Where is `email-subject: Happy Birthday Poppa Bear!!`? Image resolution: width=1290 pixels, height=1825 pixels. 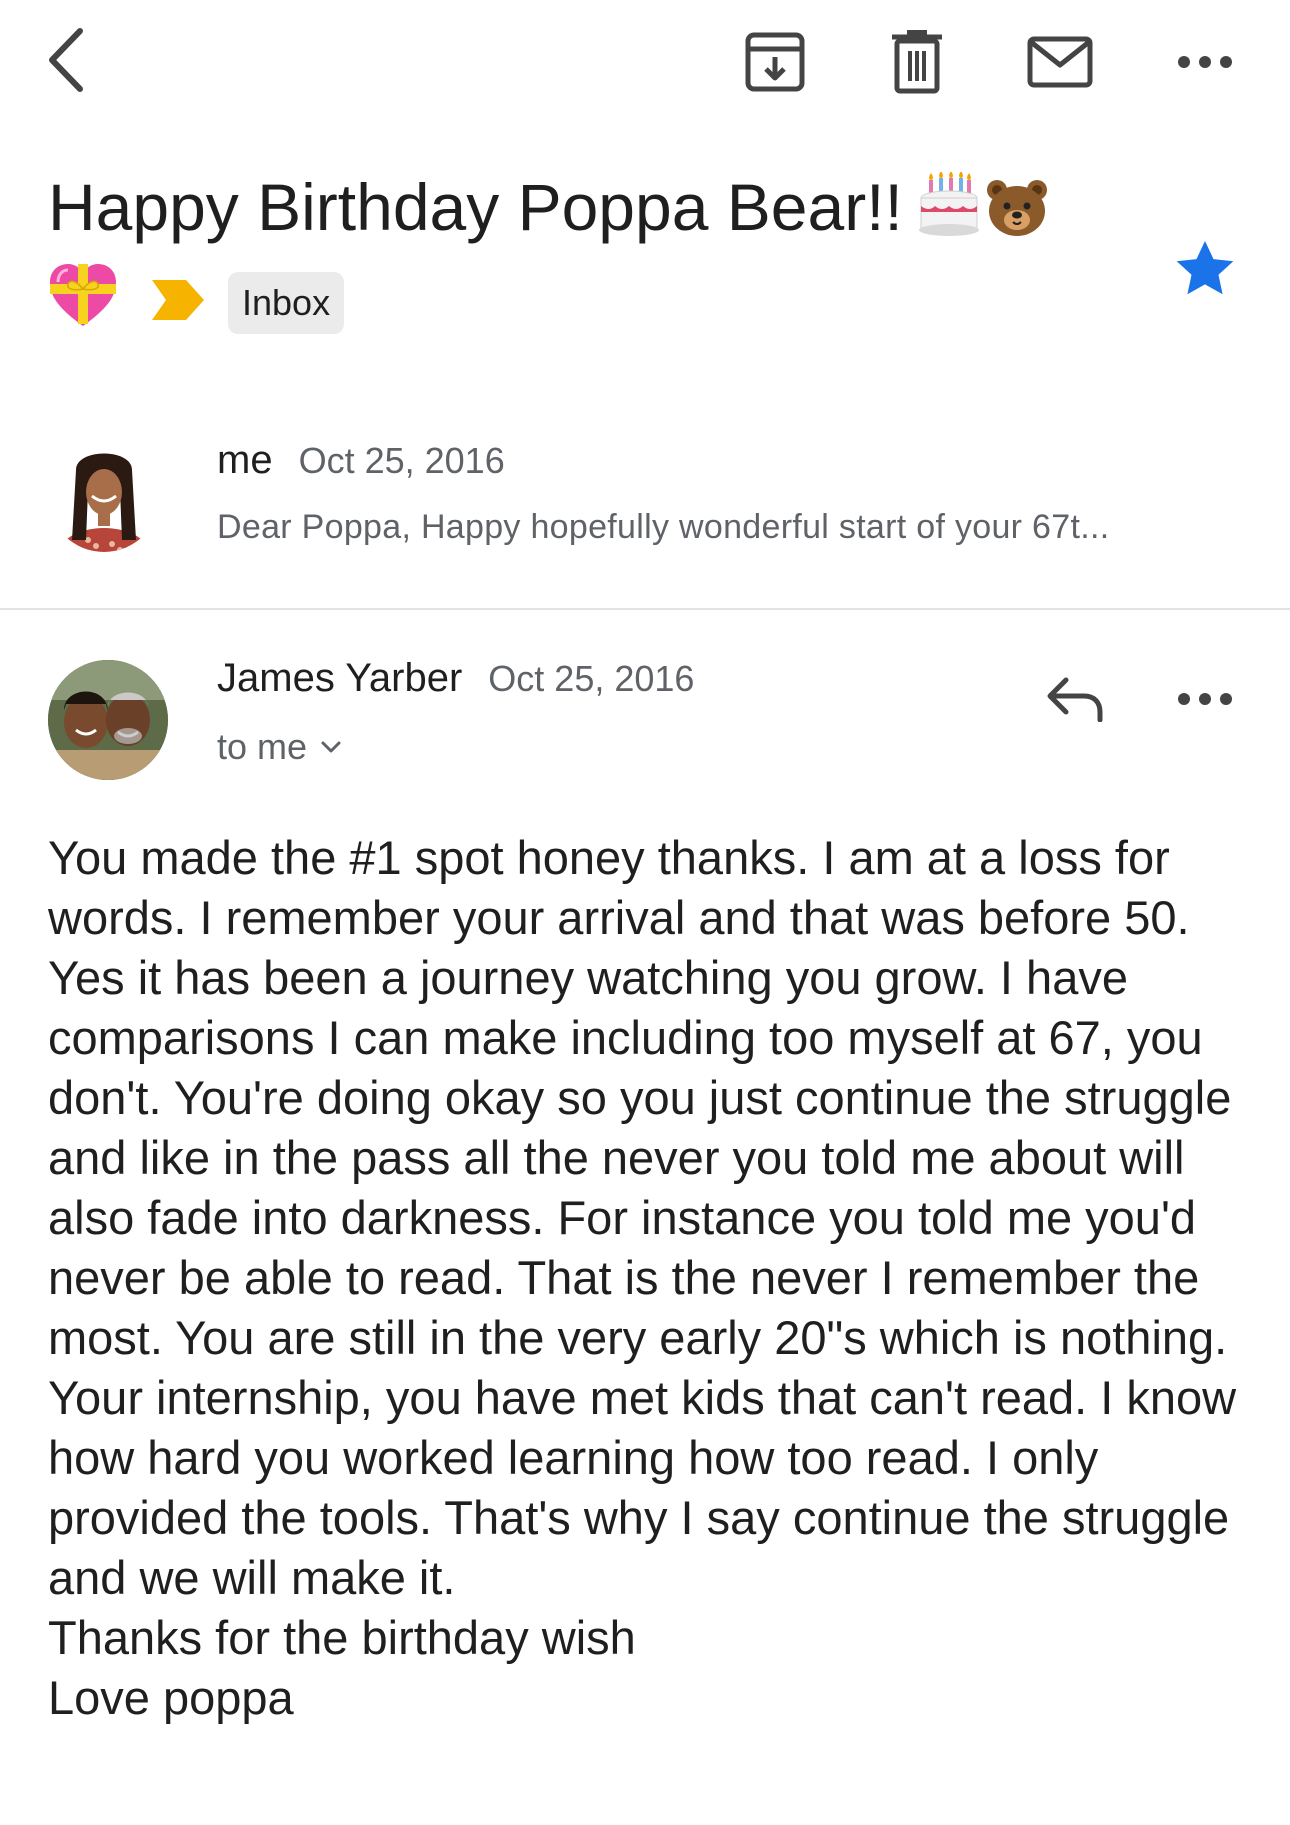 email-subject: Happy Birthday Poppa Bear!! is located at coordinates (598, 211).